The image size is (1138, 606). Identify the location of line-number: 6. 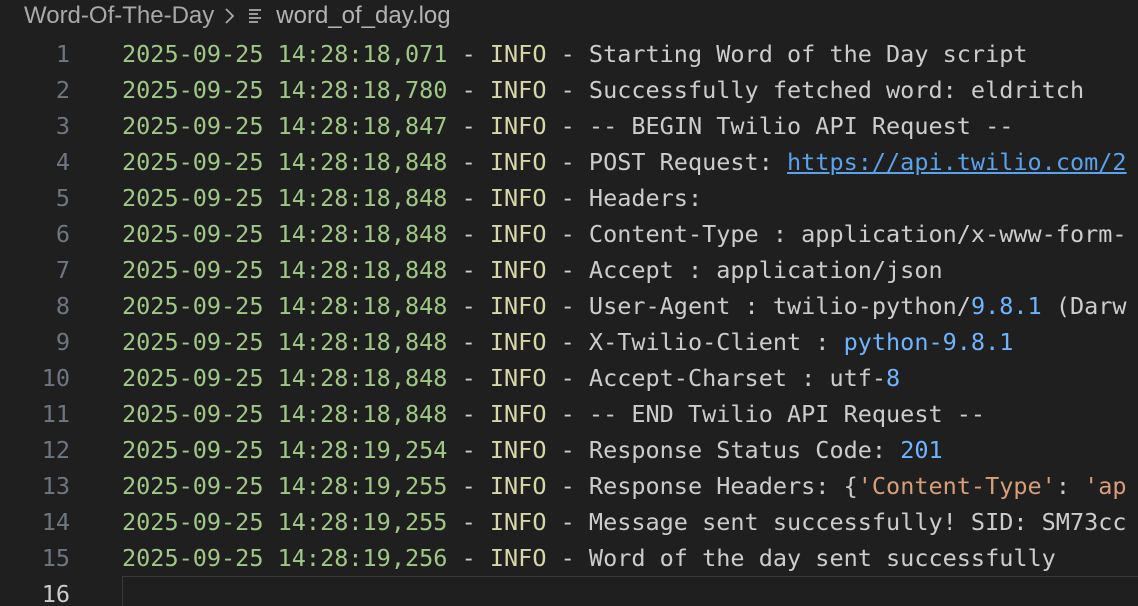
(62, 234).